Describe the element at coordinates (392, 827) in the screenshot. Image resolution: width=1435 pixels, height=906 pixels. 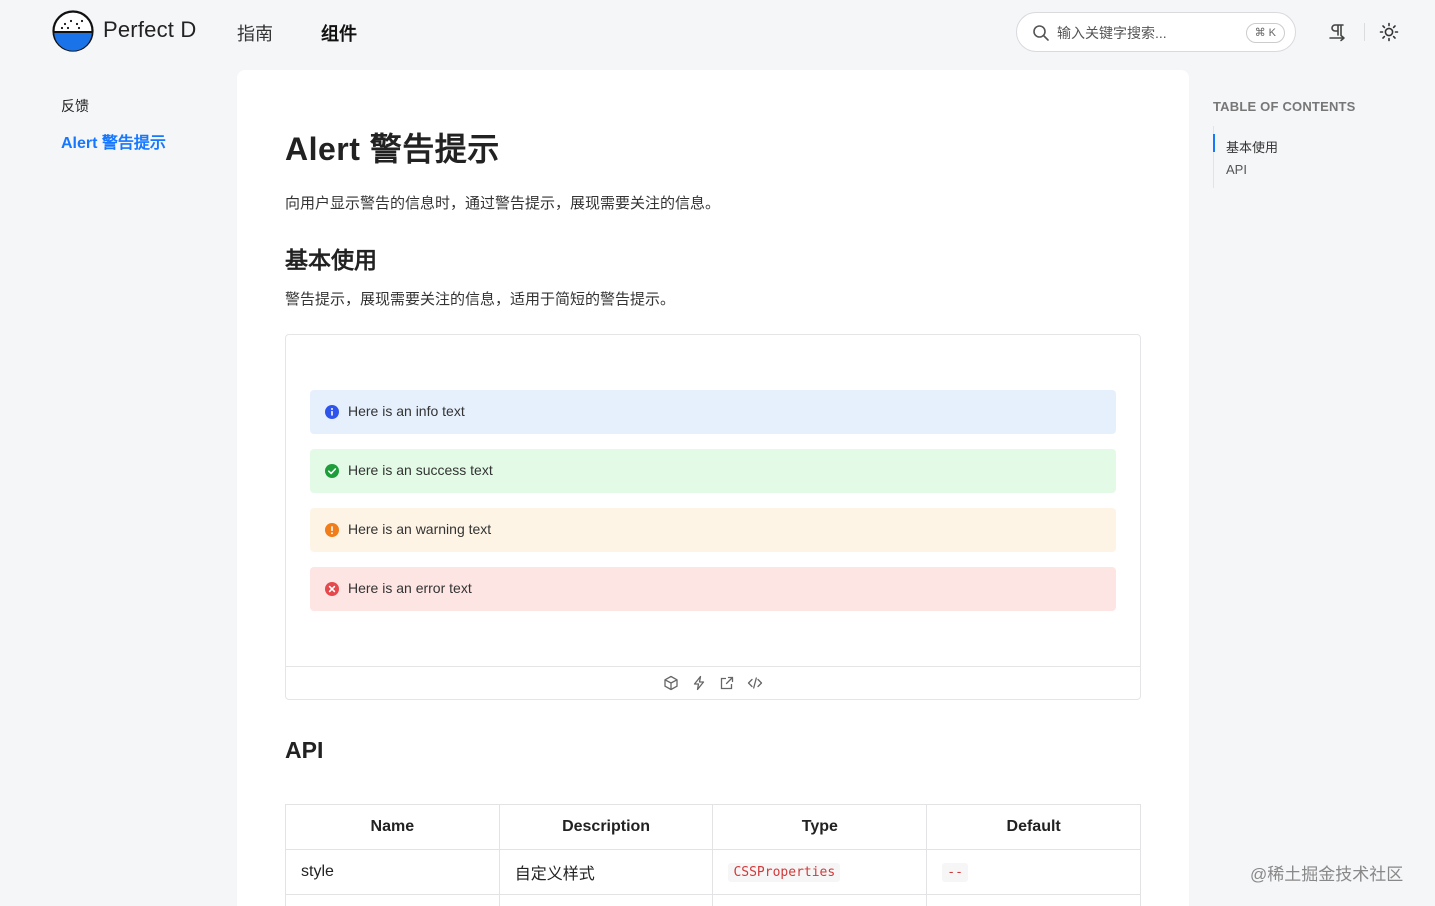
I see `column-header: Name` at that location.